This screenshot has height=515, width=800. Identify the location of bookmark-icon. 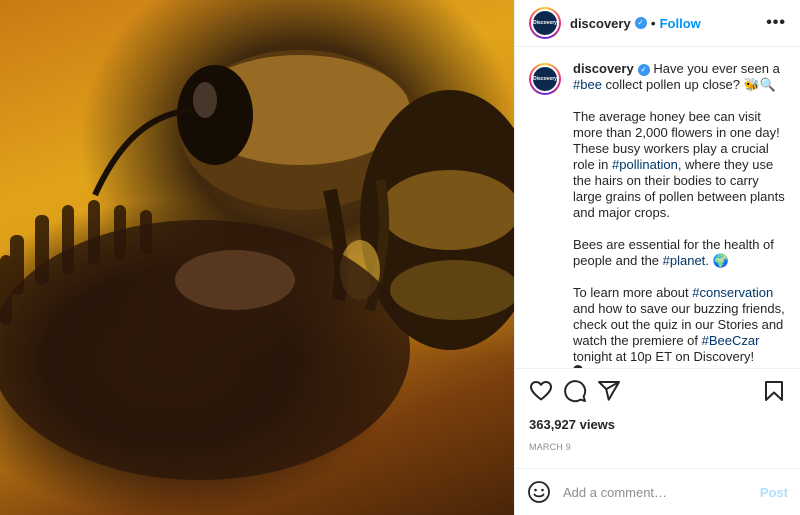
(774, 391).